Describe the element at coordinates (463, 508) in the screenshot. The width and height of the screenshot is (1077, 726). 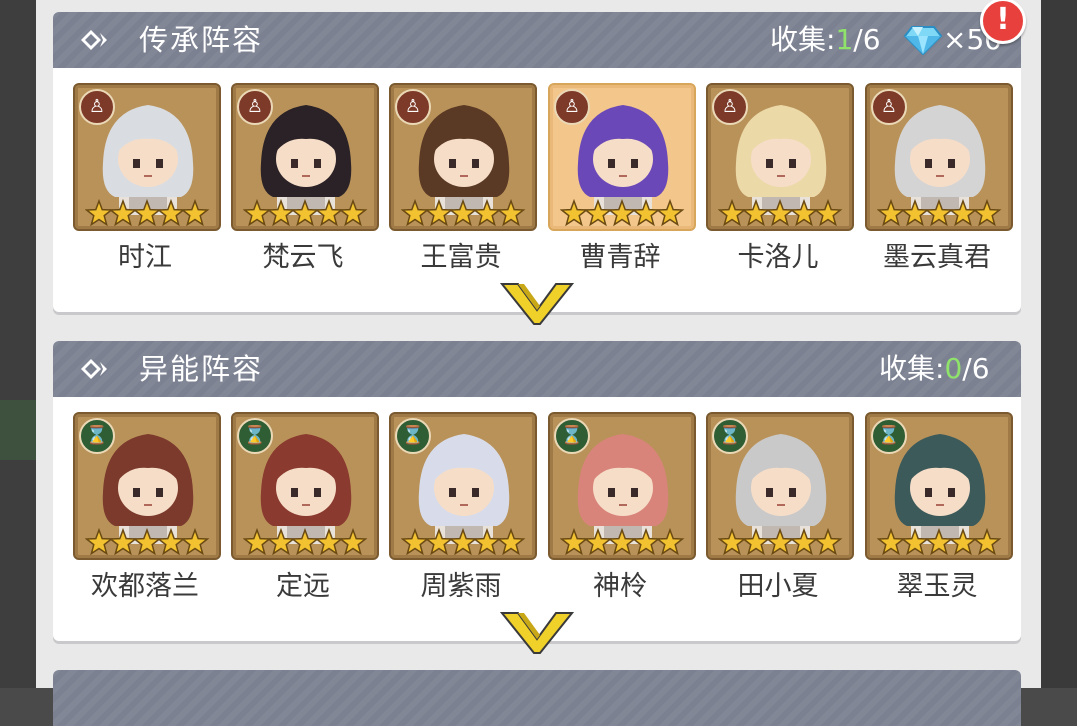
I see `character-card: ⌛ 周紫雨` at that location.